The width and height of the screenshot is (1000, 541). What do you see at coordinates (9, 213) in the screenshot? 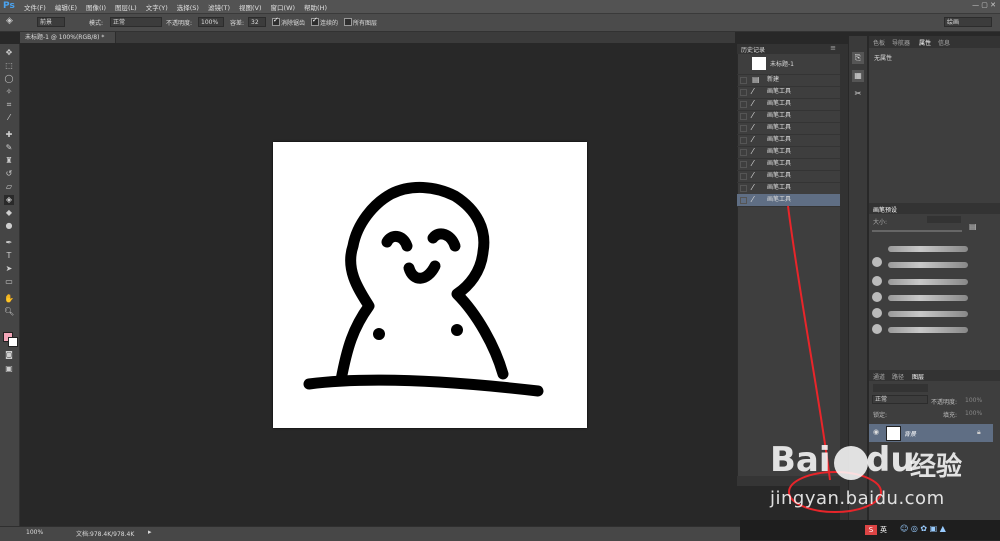
I see `blur-tool-icon: ◆` at bounding box center [9, 213].